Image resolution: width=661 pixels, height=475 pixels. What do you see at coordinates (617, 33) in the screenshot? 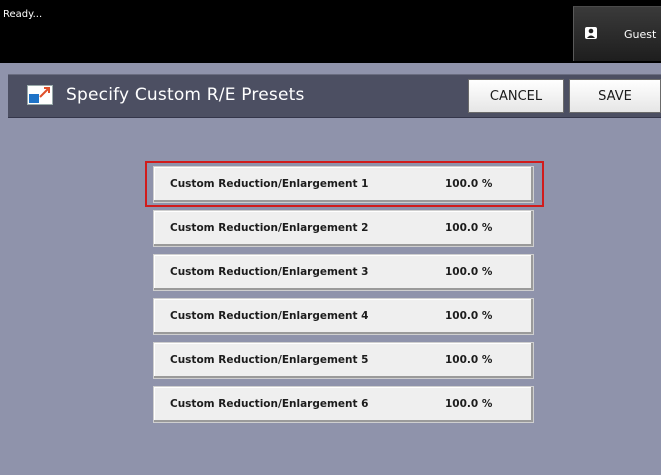
I see `user-button: Guest` at bounding box center [617, 33].